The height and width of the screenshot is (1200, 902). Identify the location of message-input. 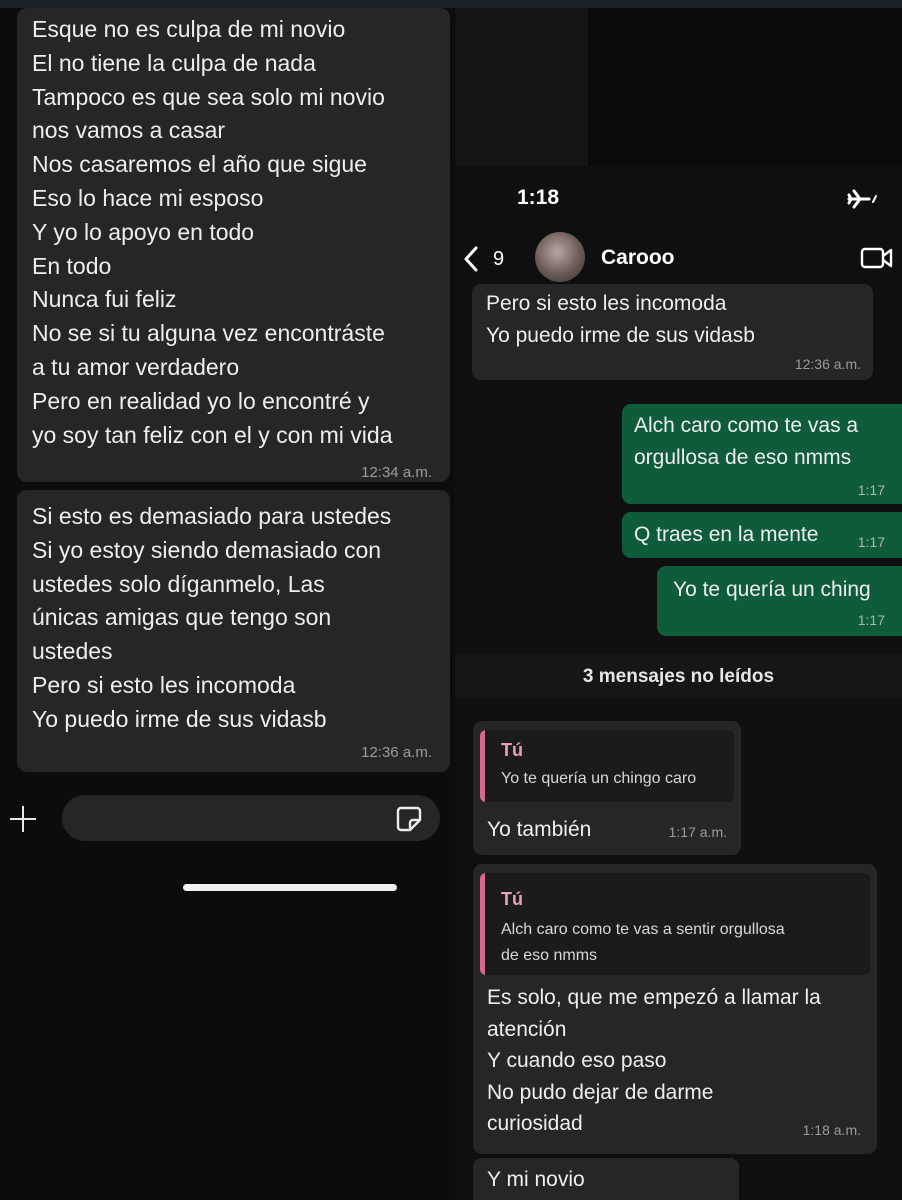
(251, 818).